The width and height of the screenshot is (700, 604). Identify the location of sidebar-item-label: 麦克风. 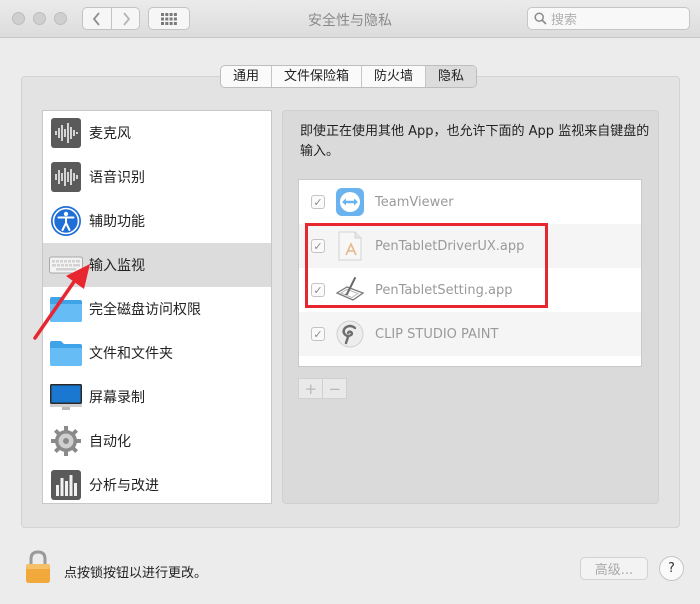
(110, 134).